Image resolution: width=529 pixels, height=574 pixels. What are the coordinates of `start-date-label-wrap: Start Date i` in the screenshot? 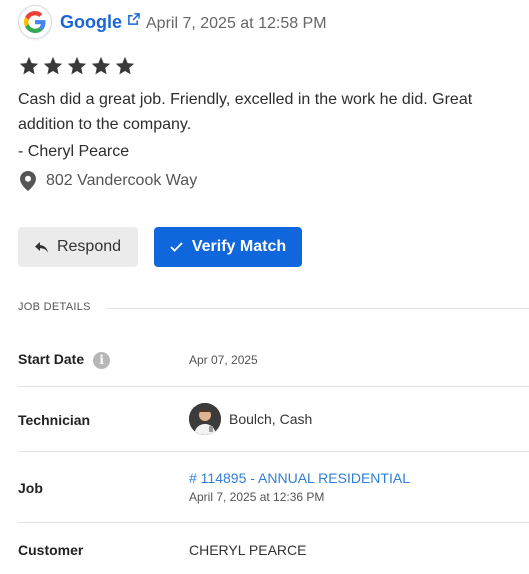 It's located at (64, 360).